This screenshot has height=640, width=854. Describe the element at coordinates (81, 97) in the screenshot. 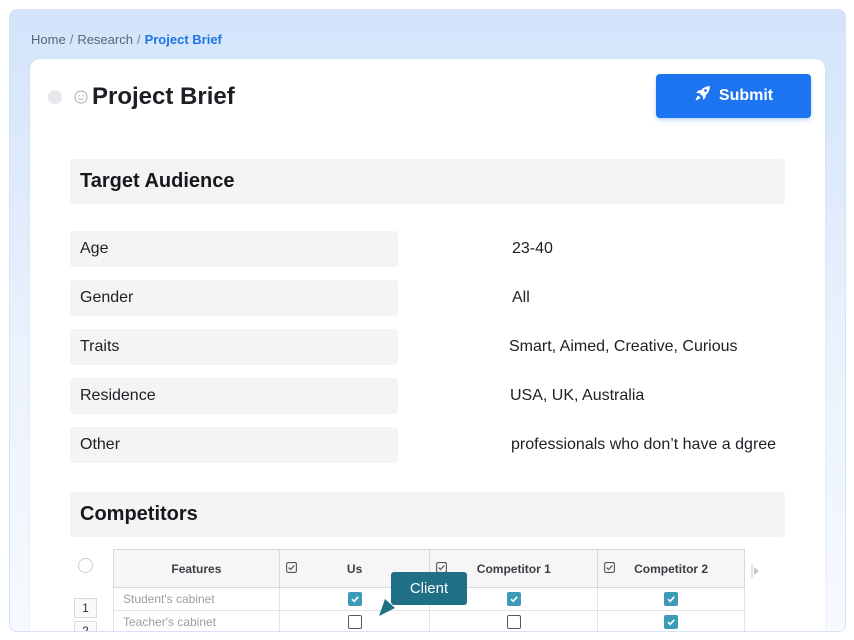

I see `smiley-icon` at that location.